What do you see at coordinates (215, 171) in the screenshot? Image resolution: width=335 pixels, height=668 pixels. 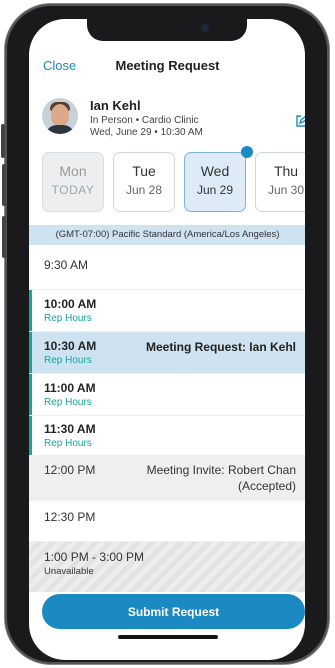 I see `day-name: Wed` at bounding box center [215, 171].